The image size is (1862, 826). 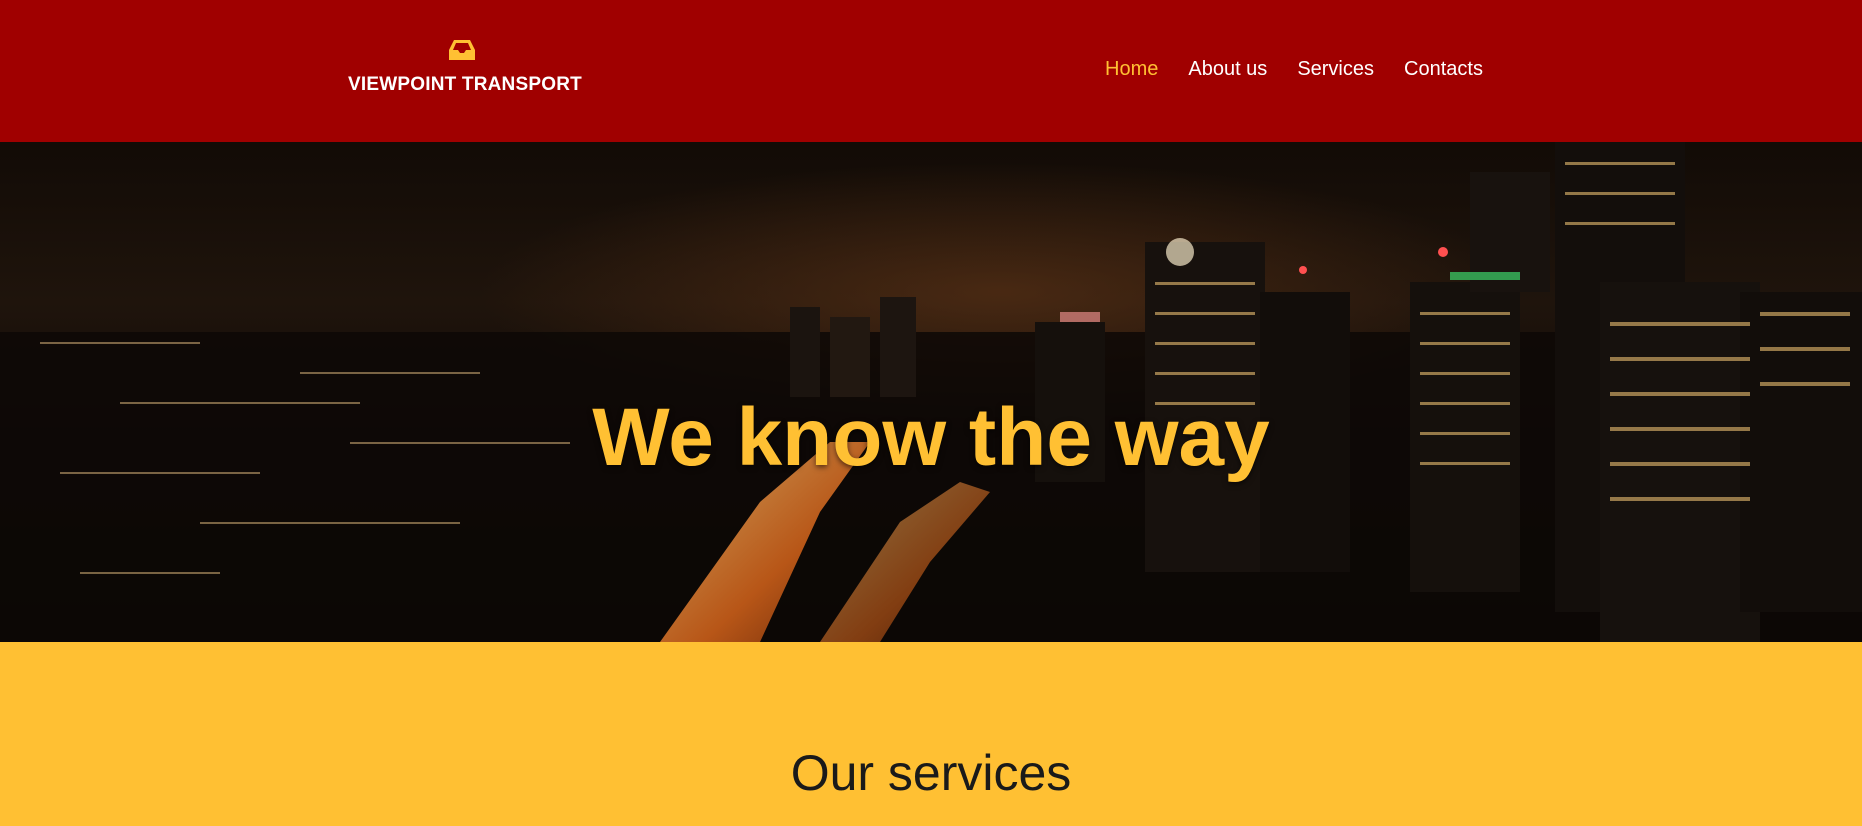 I want to click on inbox-tray-icon, so click(x=462, y=50).